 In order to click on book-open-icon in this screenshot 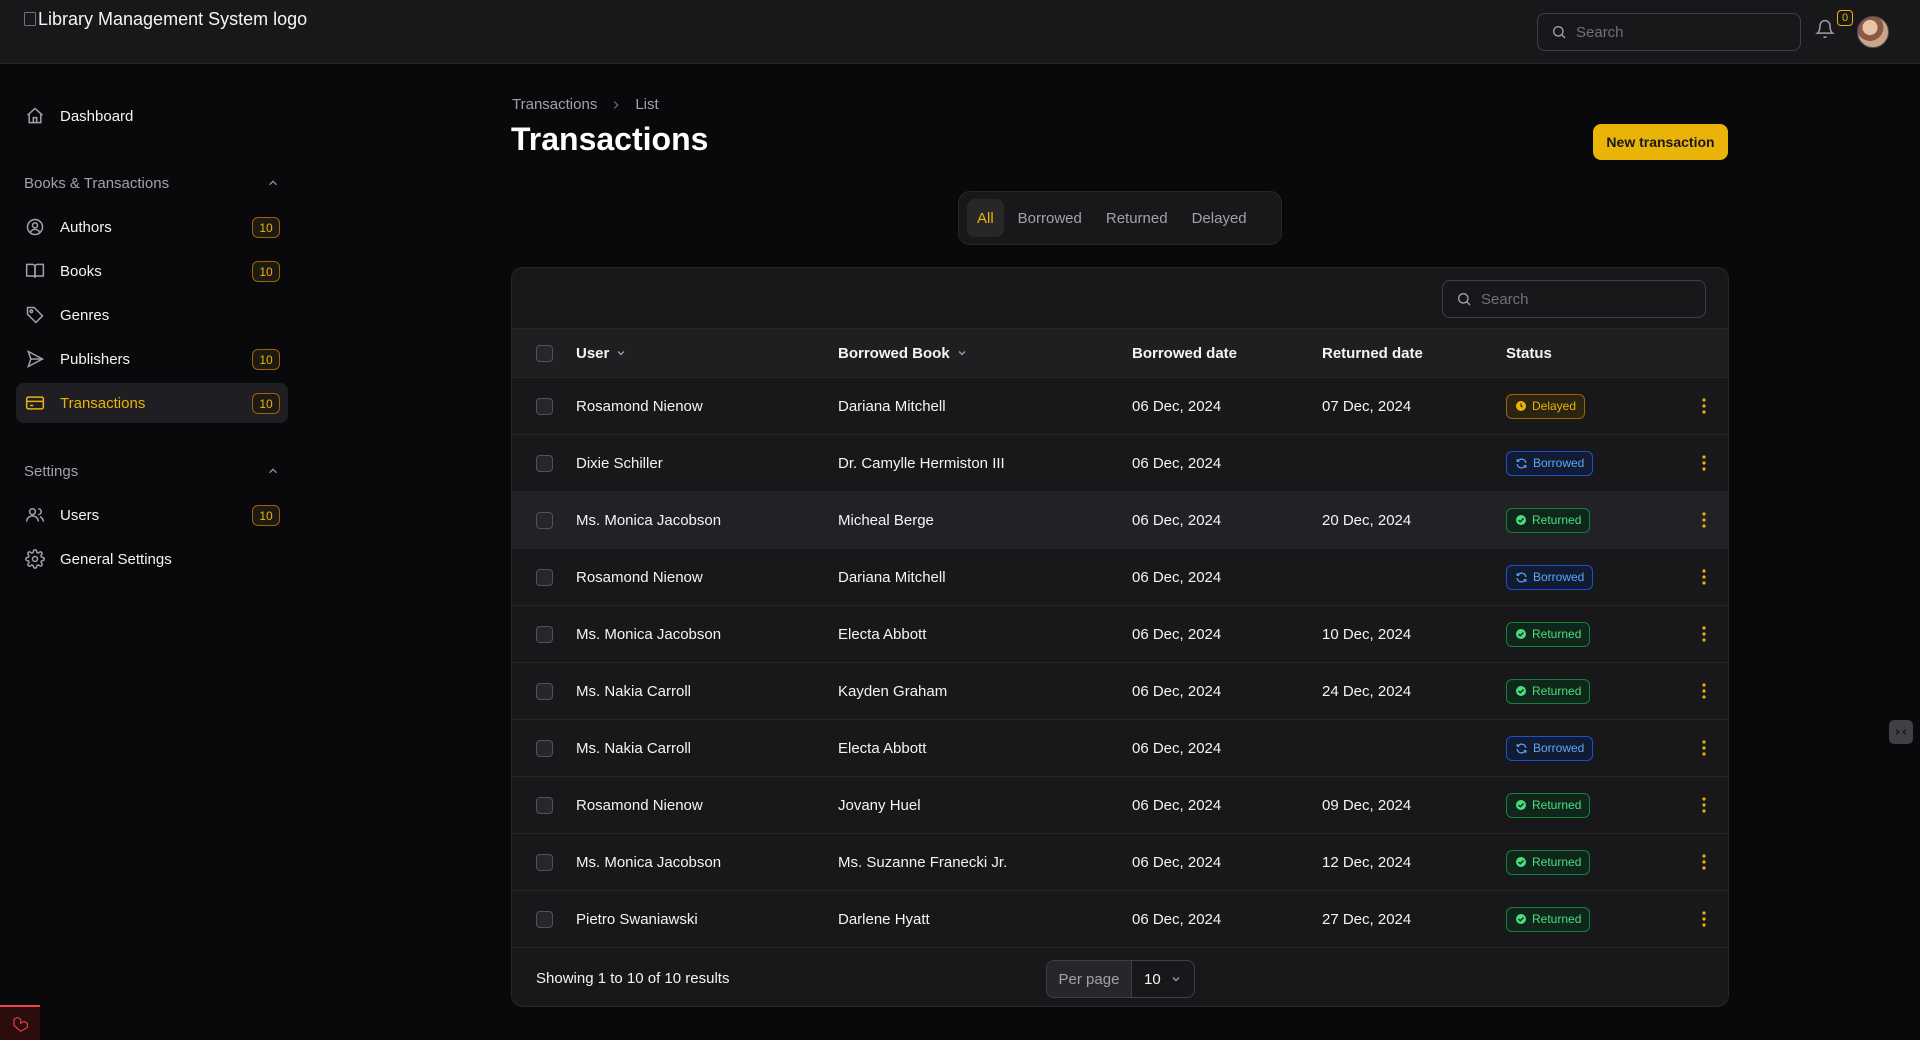, I will do `click(35, 271)`.